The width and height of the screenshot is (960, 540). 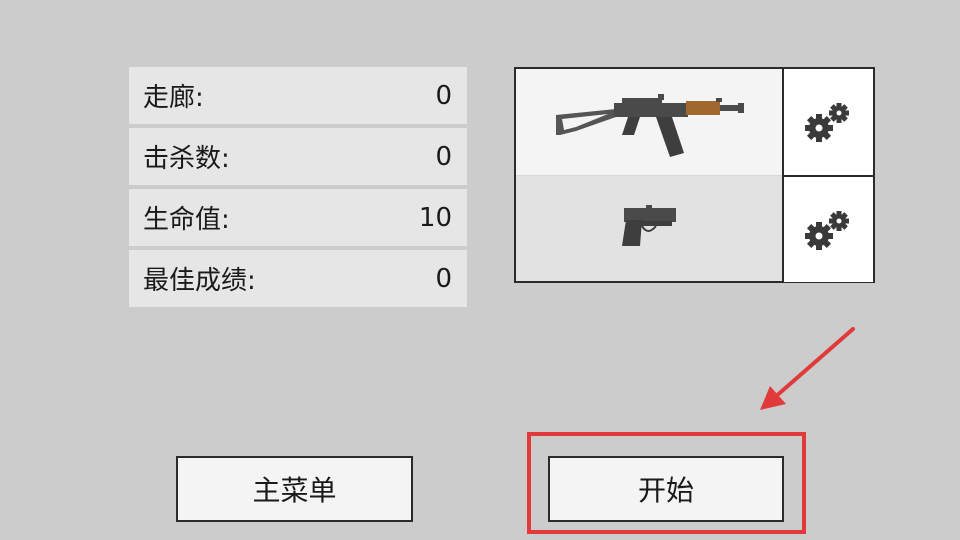 I want to click on stat-label-corridor: 走廊:, so click(x=173, y=98).